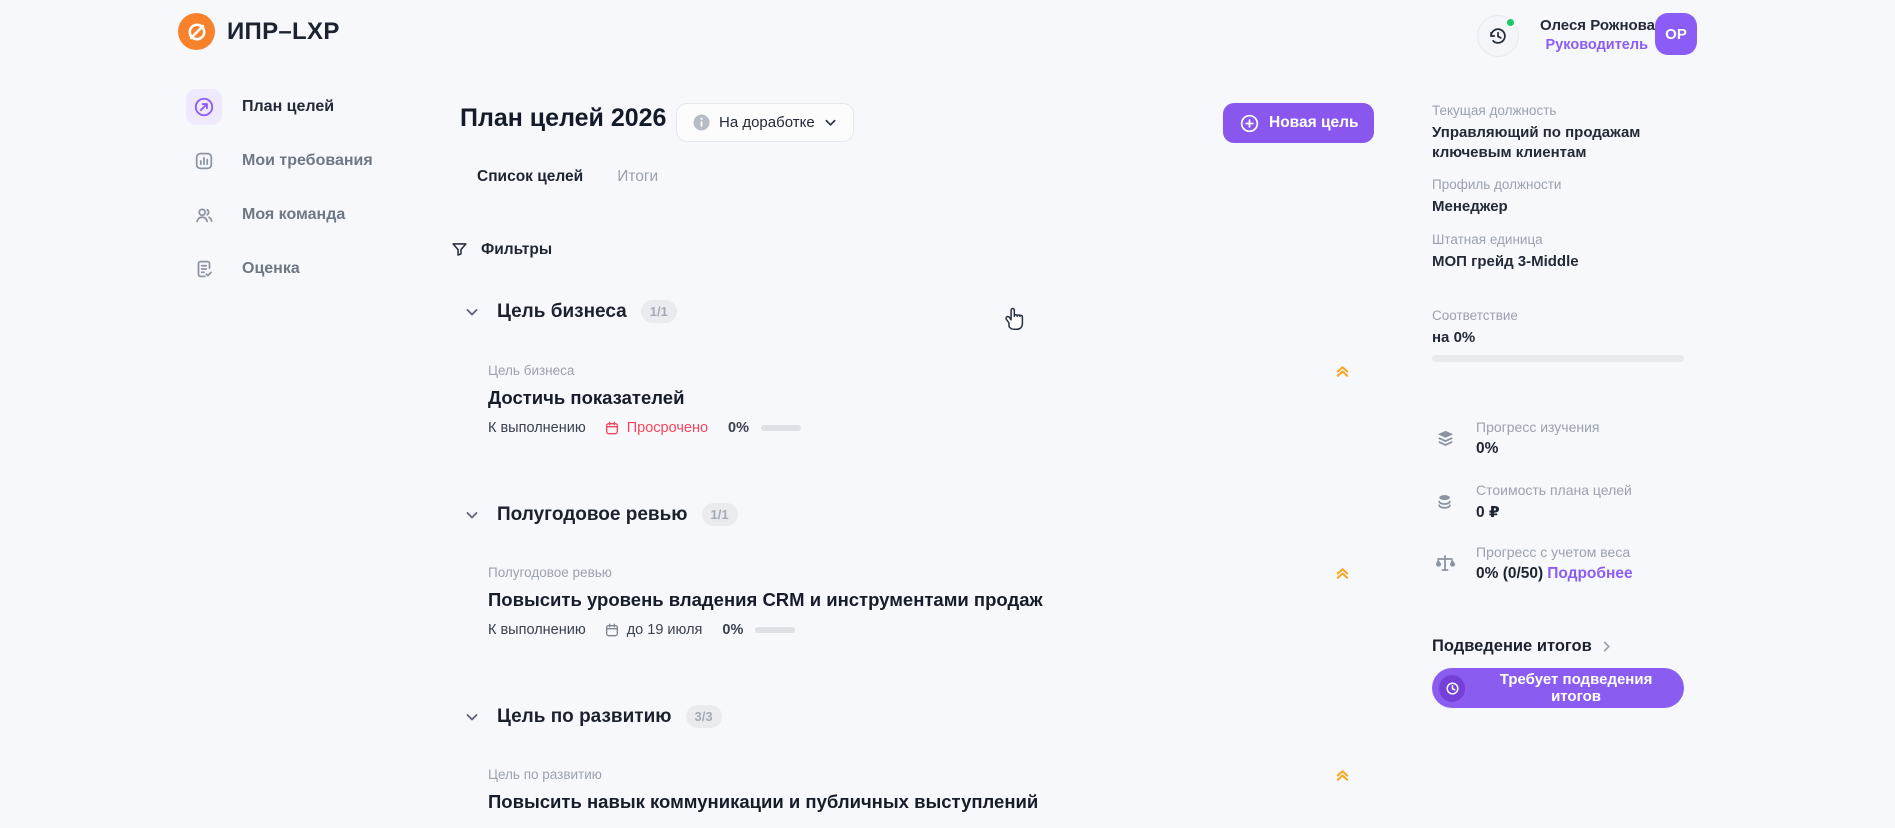  I want to click on app-title: ИПР–LXP, so click(283, 31).